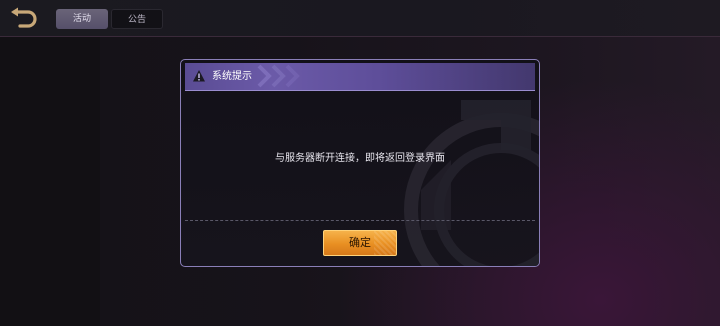 Image resolution: width=720 pixels, height=326 pixels. What do you see at coordinates (360, 243) in the screenshot?
I see `confirm-button: 确定` at bounding box center [360, 243].